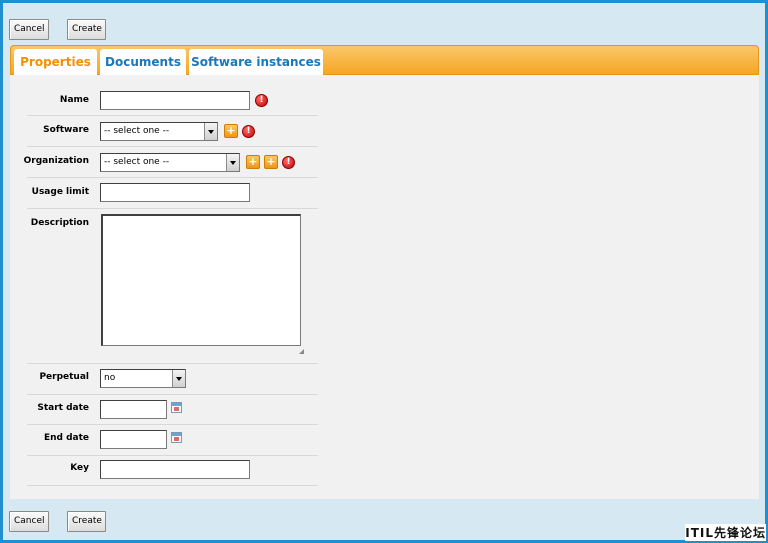 The height and width of the screenshot is (543, 768). I want to click on end-date-input, so click(133, 439).